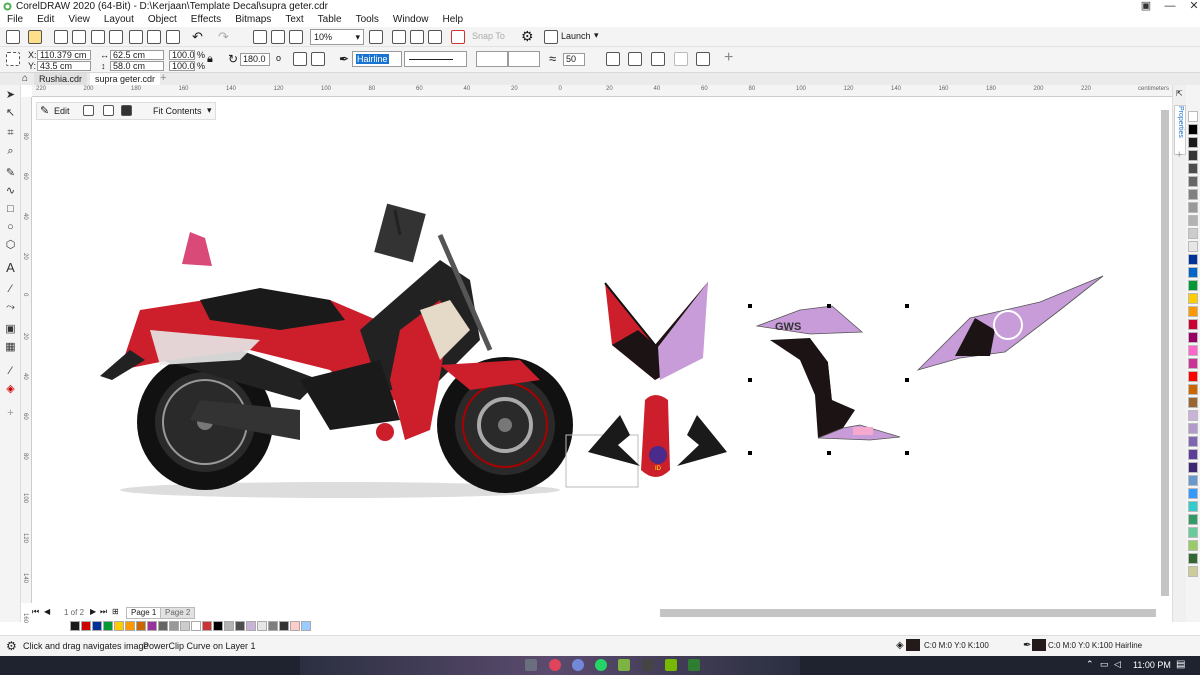  I want to click on menu-help: Help, so click(453, 20).